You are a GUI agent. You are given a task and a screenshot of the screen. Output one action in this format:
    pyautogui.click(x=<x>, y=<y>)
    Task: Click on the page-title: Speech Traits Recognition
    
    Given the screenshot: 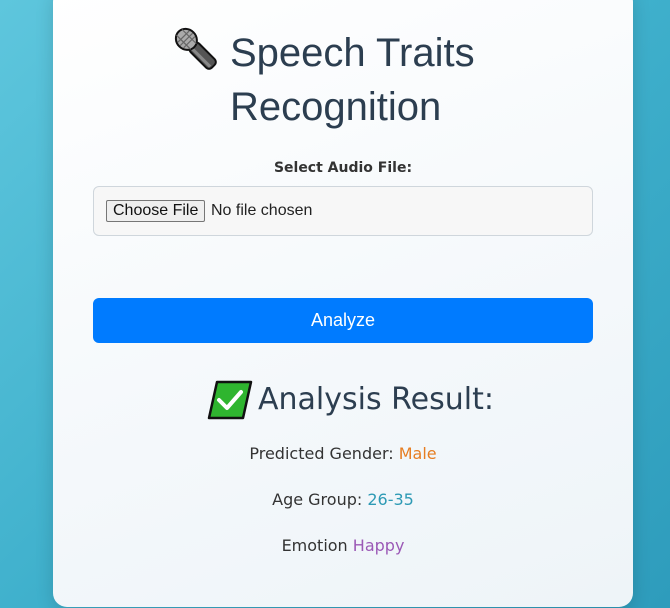 What is the action you would take?
    pyautogui.click(x=380, y=80)
    